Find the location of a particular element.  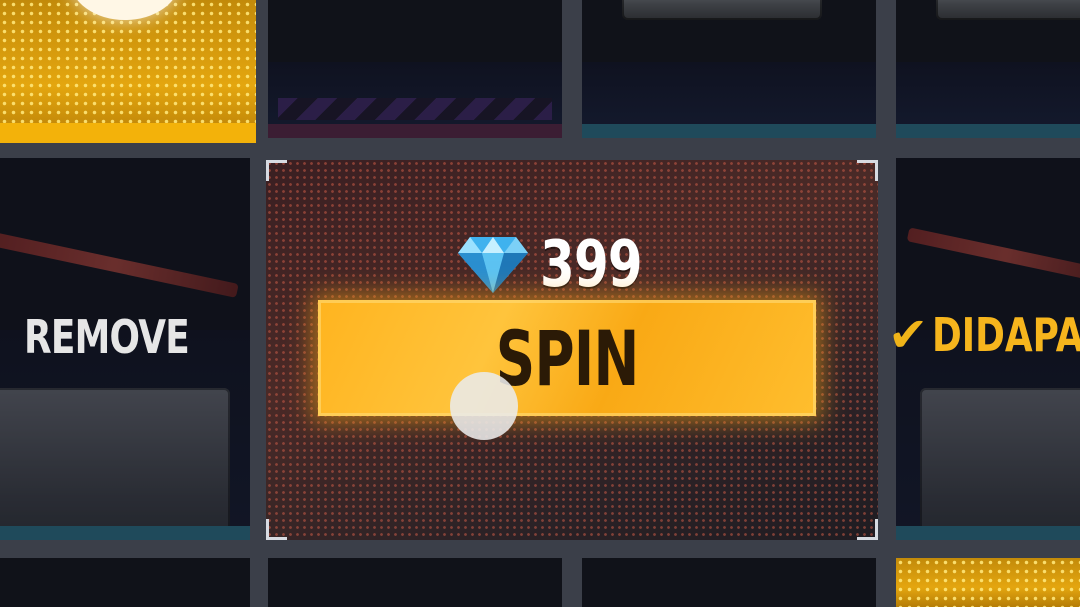

rarity-stripes is located at coordinates (415, 109).